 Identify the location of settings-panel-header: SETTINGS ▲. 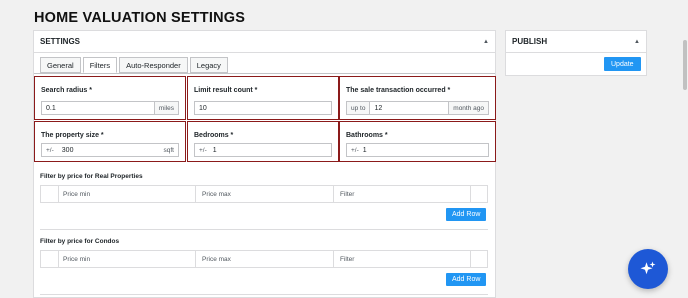
(264, 42).